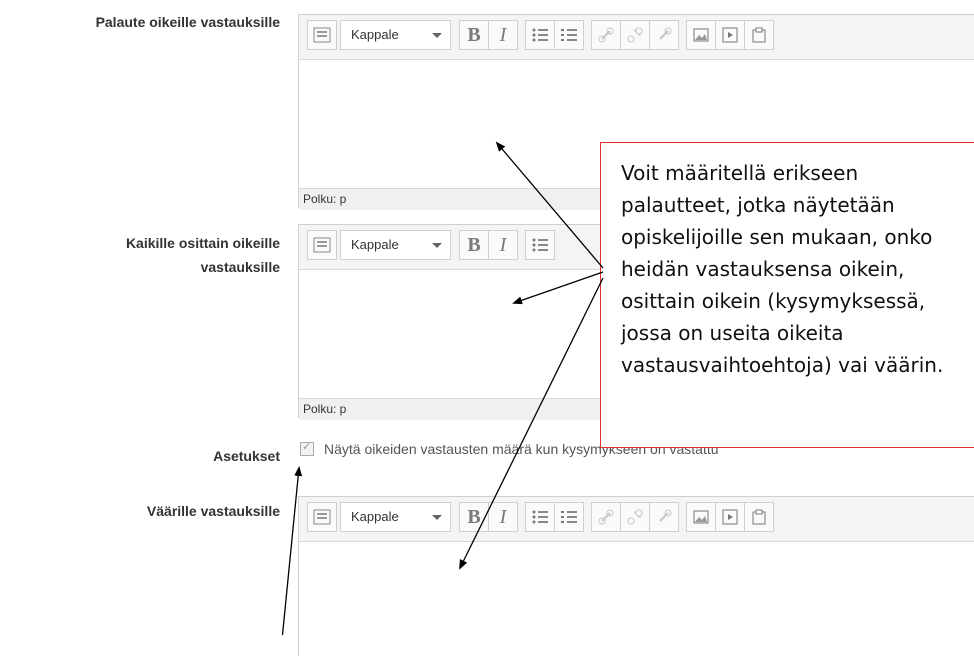  I want to click on arrow-to-correct-editor, so click(549, 205).